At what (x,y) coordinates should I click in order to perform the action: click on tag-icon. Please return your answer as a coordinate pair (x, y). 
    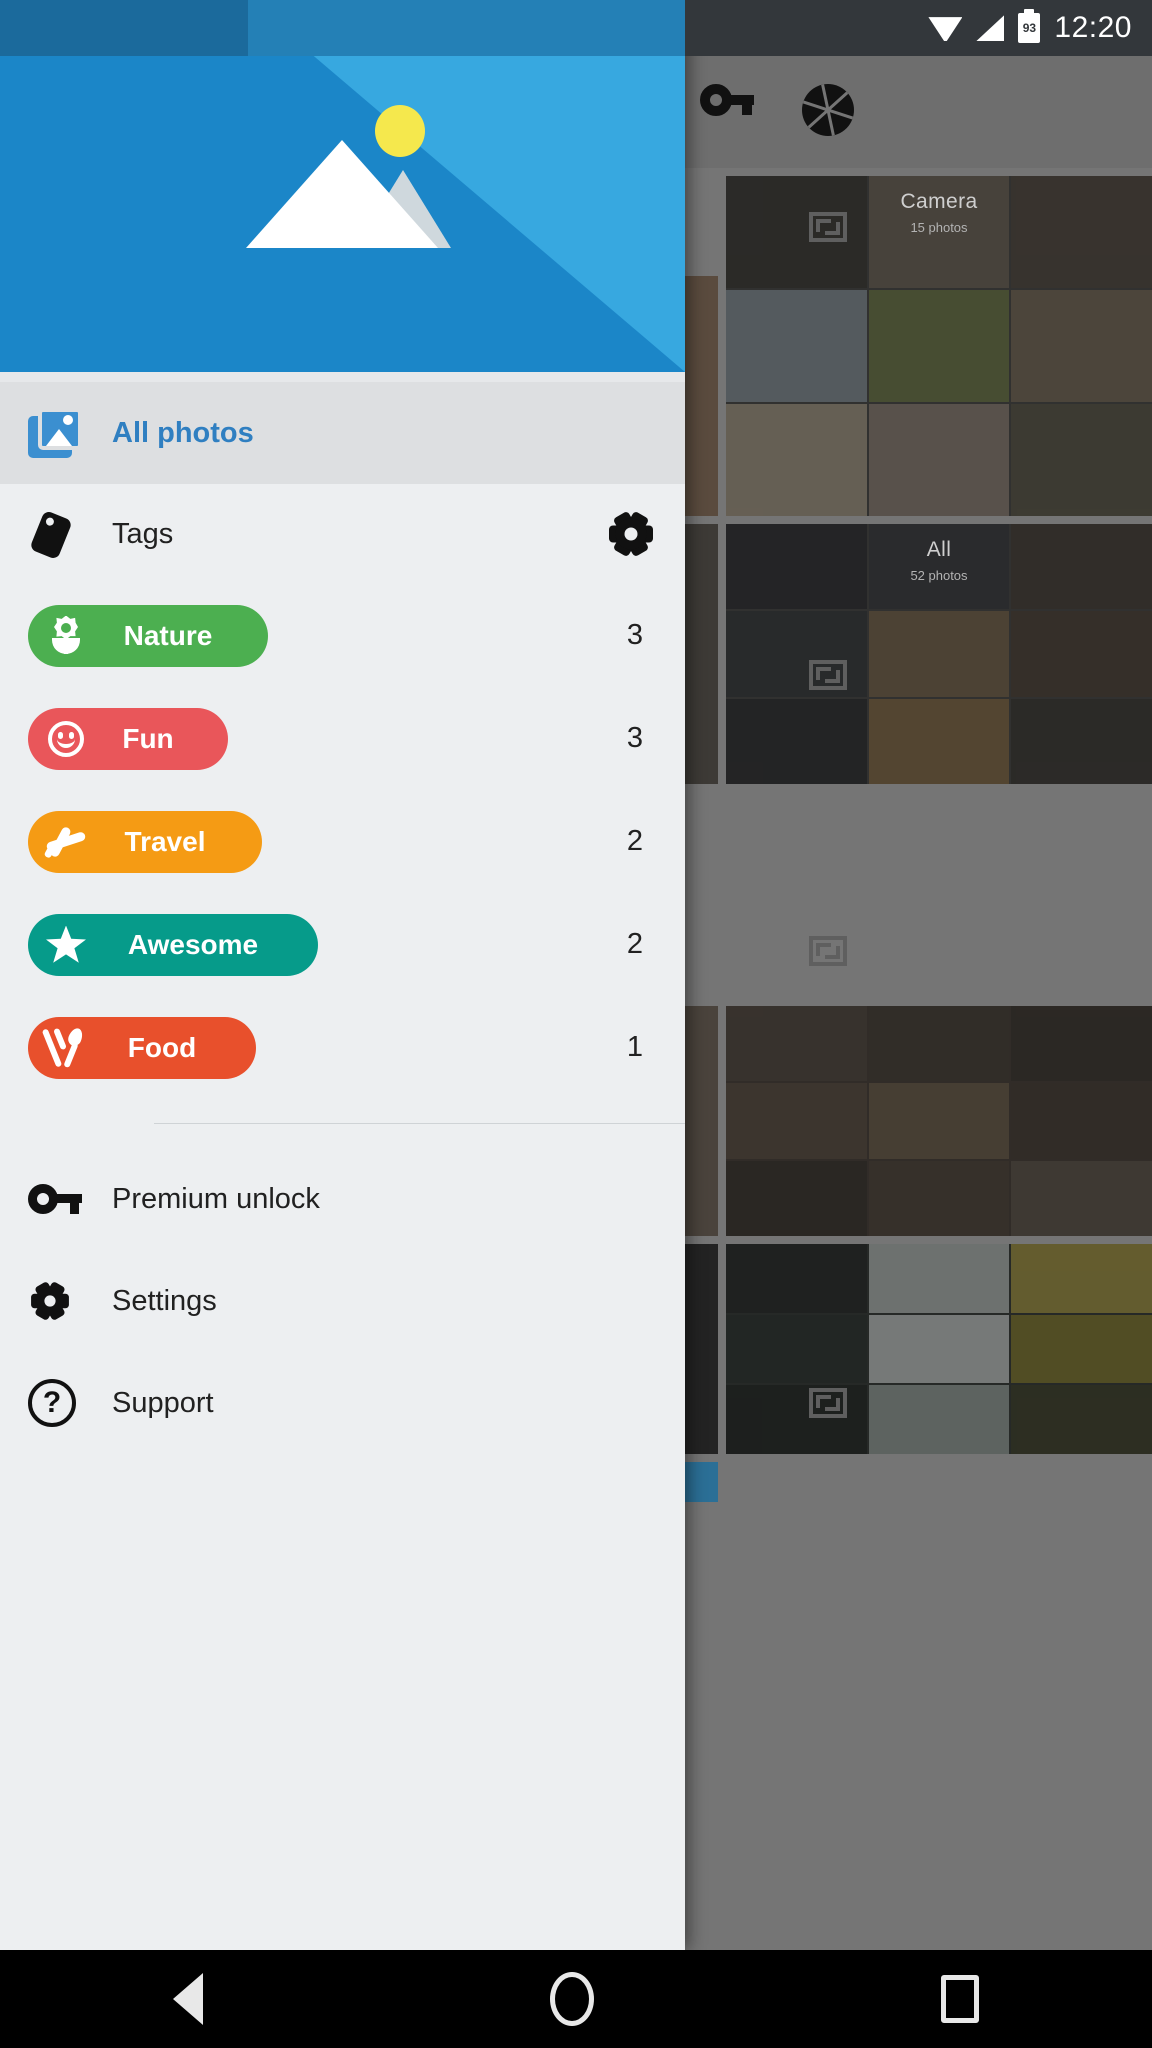
    Looking at the image, I should click on (59, 535).